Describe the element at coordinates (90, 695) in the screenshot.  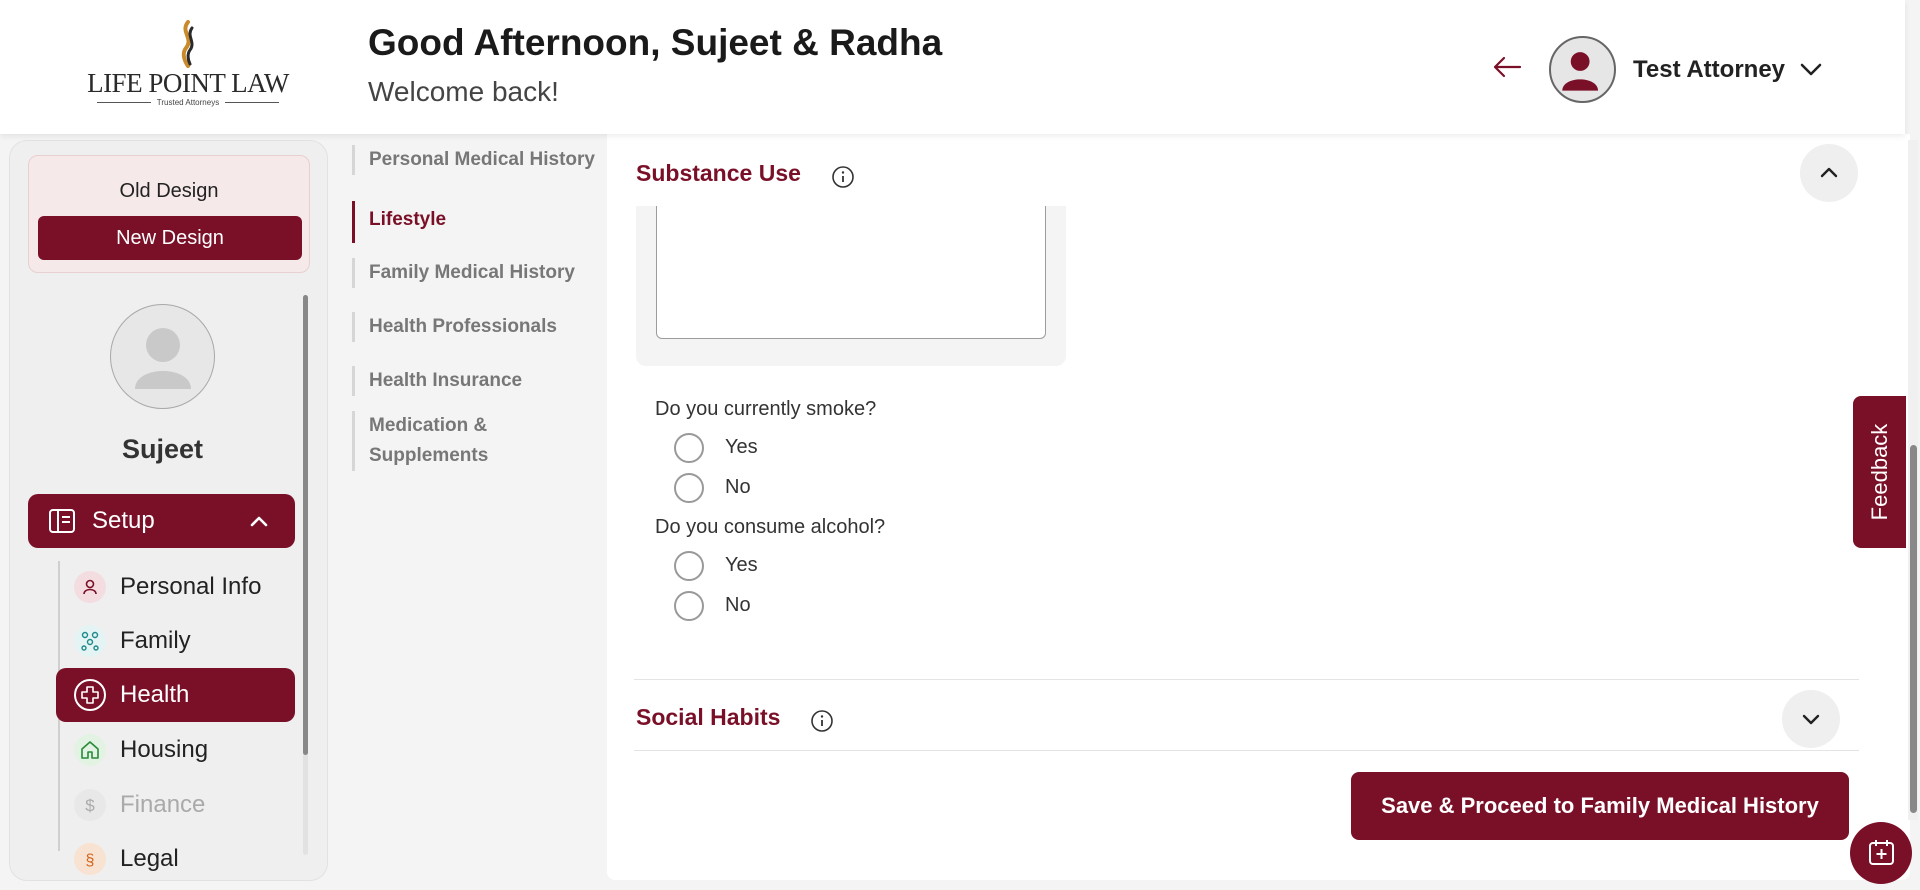
I see `health-cross-icon` at that location.